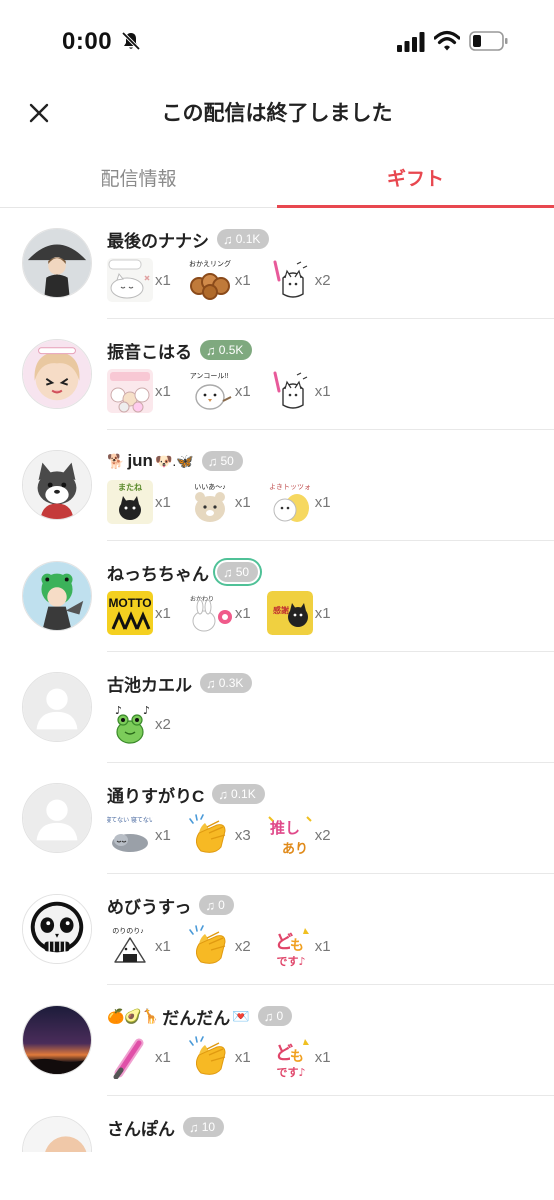 This screenshot has width=554, height=1200. Describe the element at coordinates (174, 460) in the screenshot. I see `name-suffix-emoji: 🐶.🦋` at that location.